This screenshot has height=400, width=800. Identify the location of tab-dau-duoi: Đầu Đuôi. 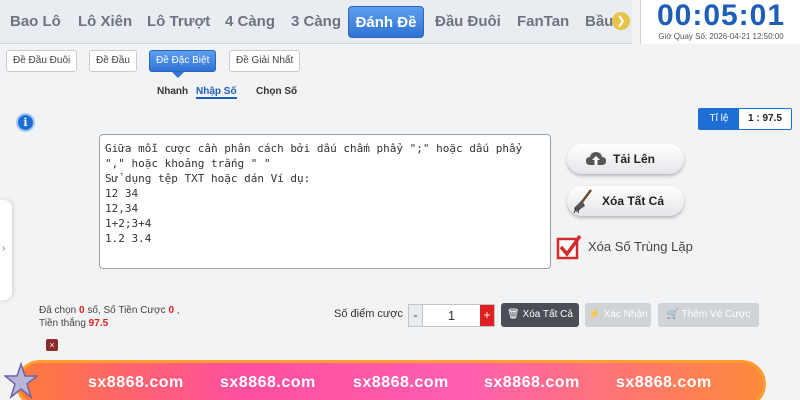
(468, 22).